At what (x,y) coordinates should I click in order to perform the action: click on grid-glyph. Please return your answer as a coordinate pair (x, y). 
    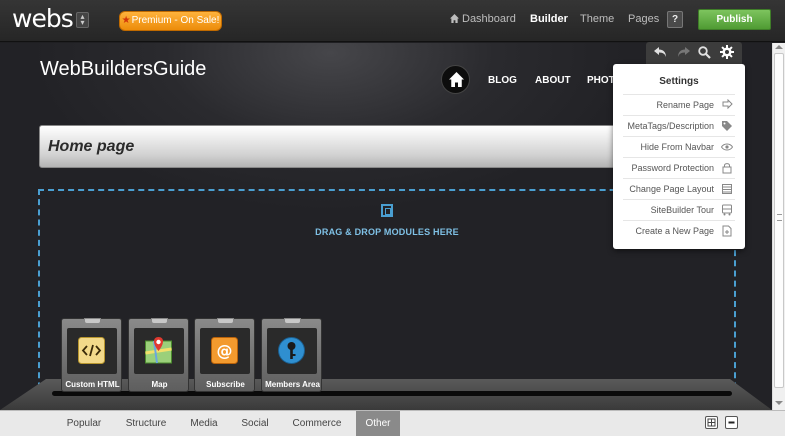
    Looking at the image, I should click on (711, 422).